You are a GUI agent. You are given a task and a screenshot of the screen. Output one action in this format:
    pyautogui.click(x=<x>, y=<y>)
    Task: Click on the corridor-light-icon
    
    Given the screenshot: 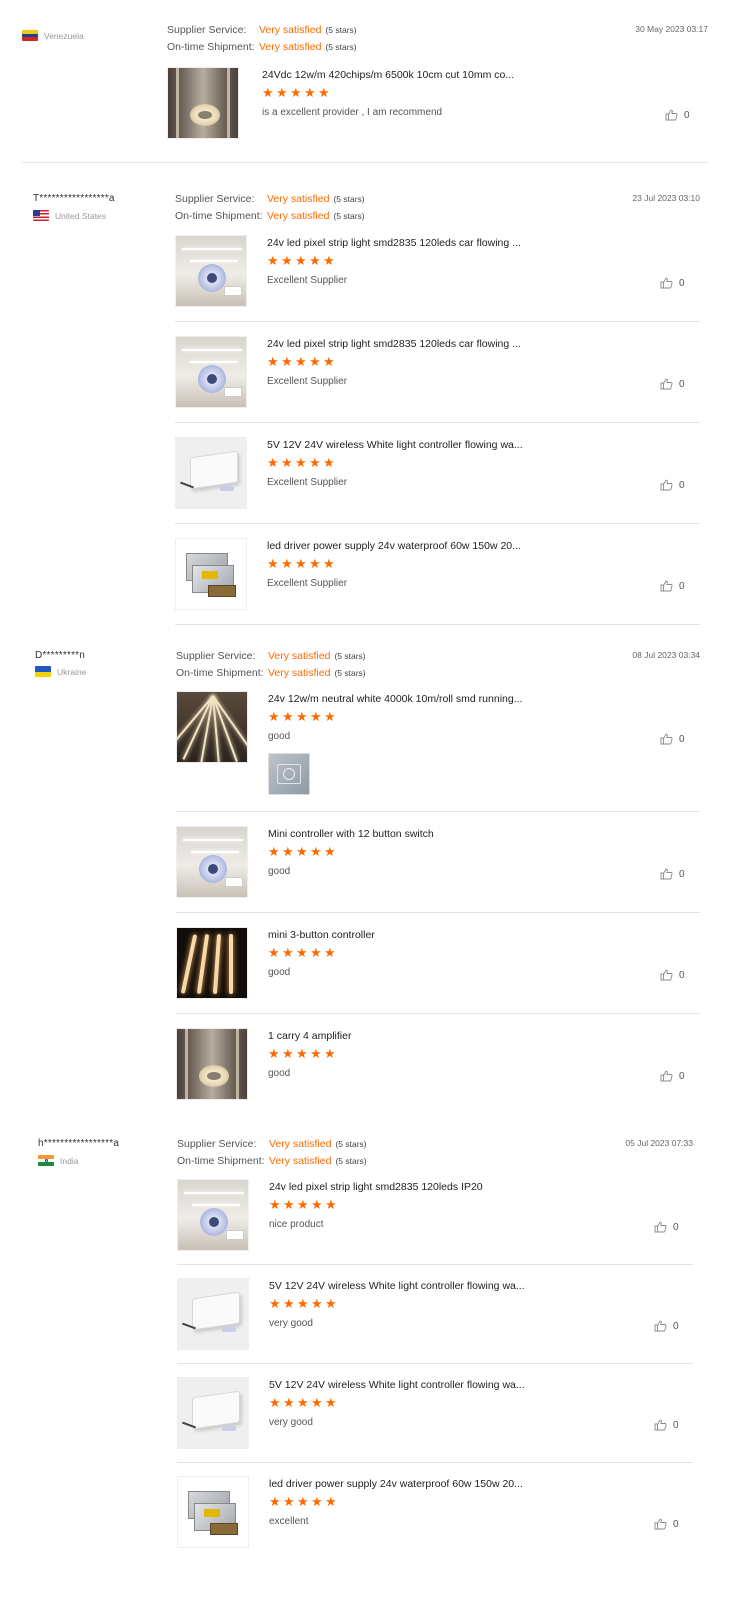 What is the action you would take?
    pyautogui.click(x=203, y=103)
    